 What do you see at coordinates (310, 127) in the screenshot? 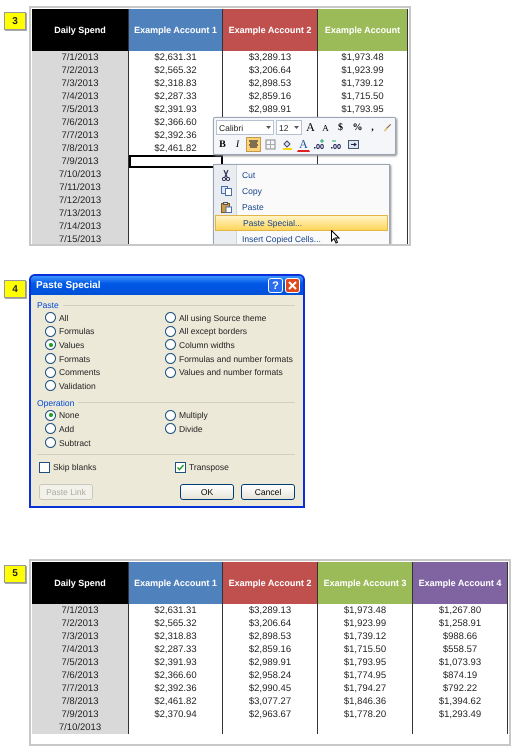
I see `grow-font-button: A` at bounding box center [310, 127].